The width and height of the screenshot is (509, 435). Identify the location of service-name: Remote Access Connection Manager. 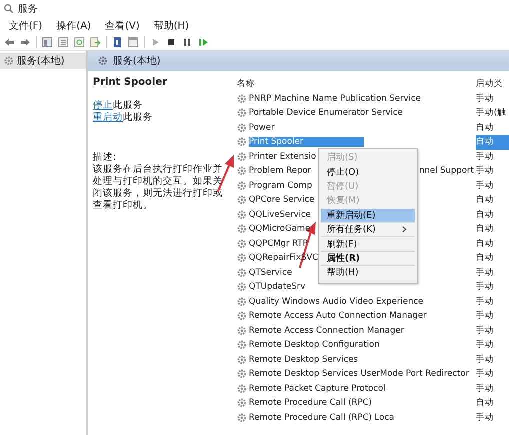
(326, 331).